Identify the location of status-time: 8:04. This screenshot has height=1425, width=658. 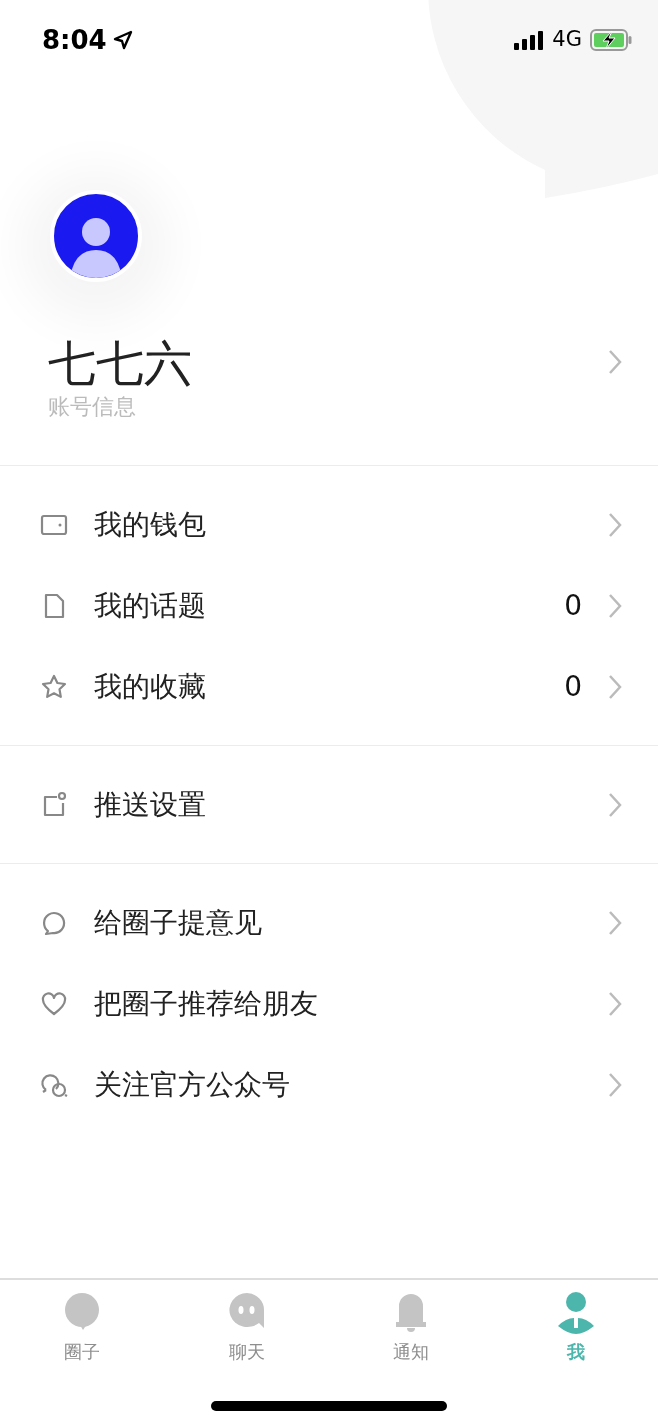
(74, 40).